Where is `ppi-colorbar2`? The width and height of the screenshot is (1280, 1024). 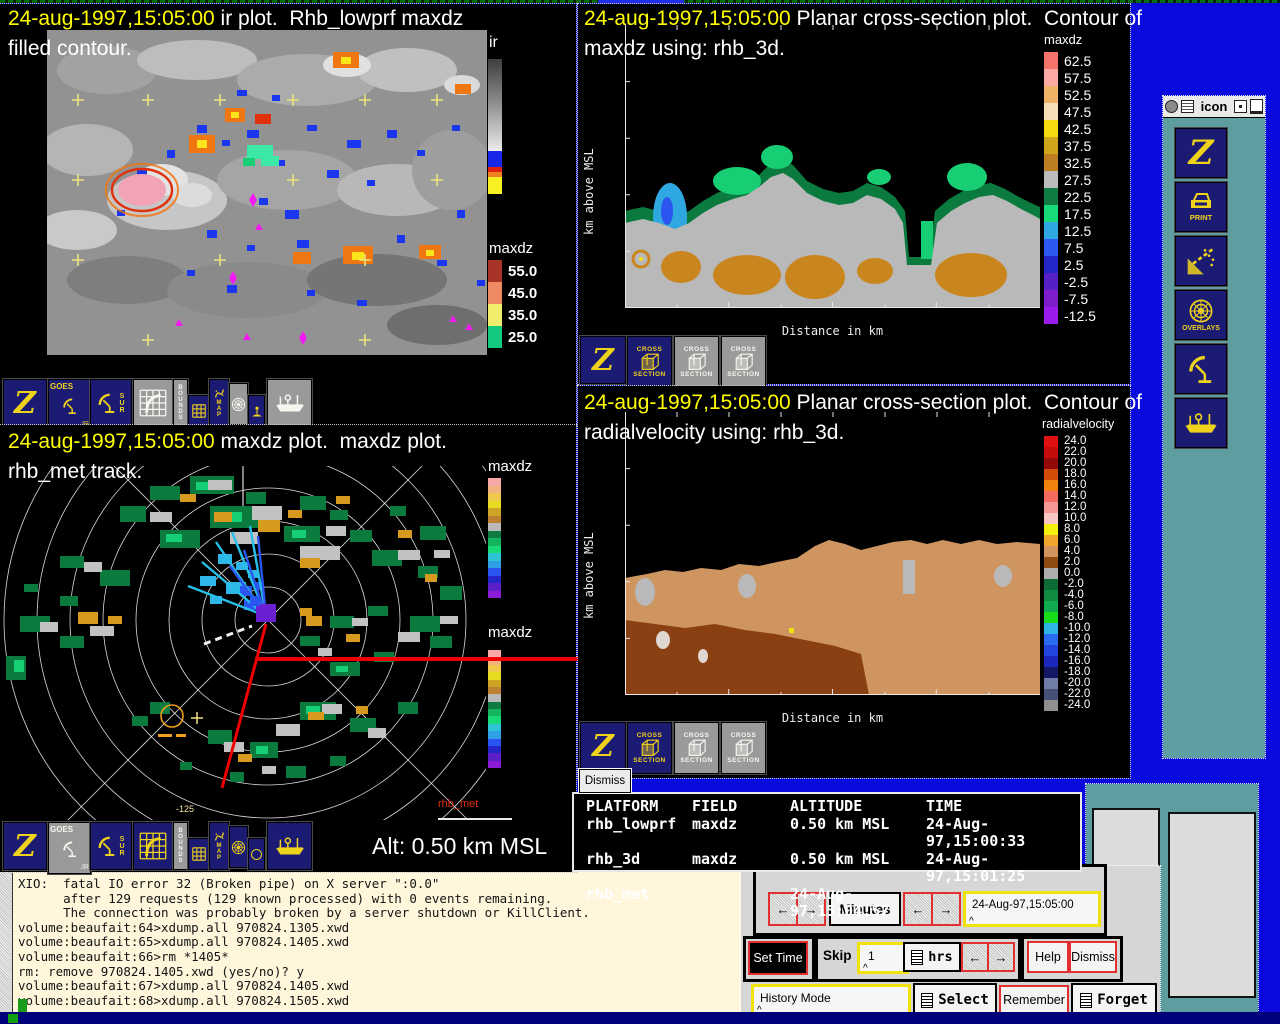
ppi-colorbar2 is located at coordinates (494, 709).